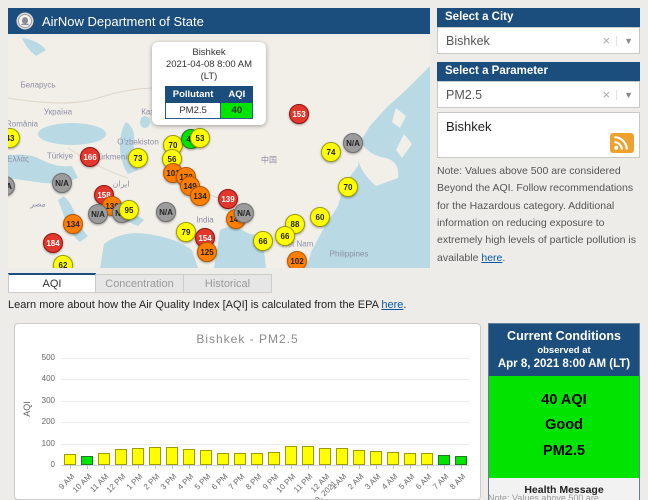  I want to click on ytick-200: 200, so click(48, 422).